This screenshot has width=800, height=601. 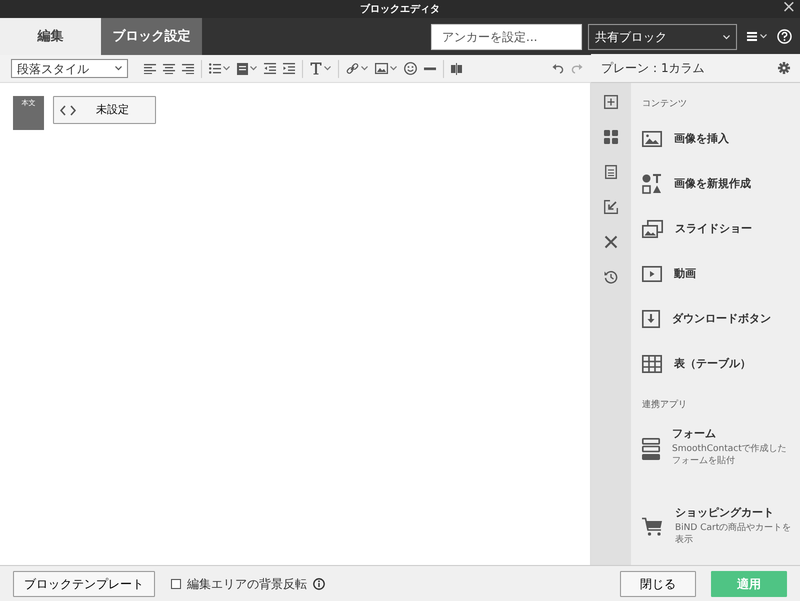 I want to click on play-icon, so click(x=652, y=274).